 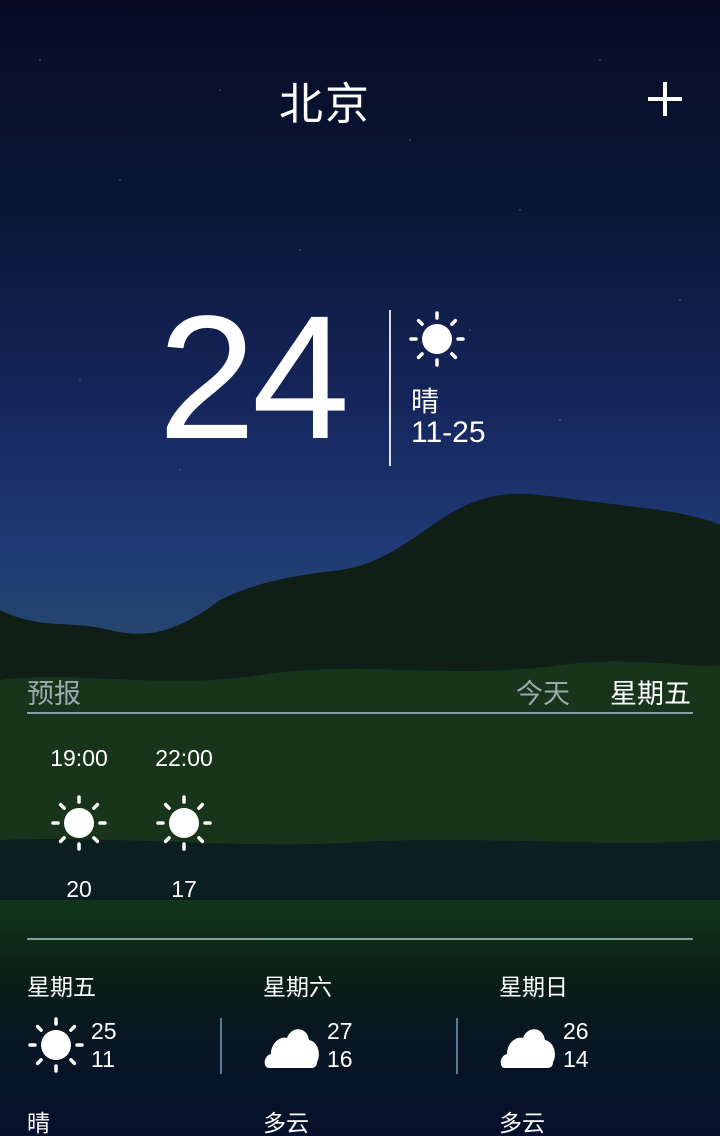 I want to click on tab-friday: 星期五, so click(x=650, y=691).